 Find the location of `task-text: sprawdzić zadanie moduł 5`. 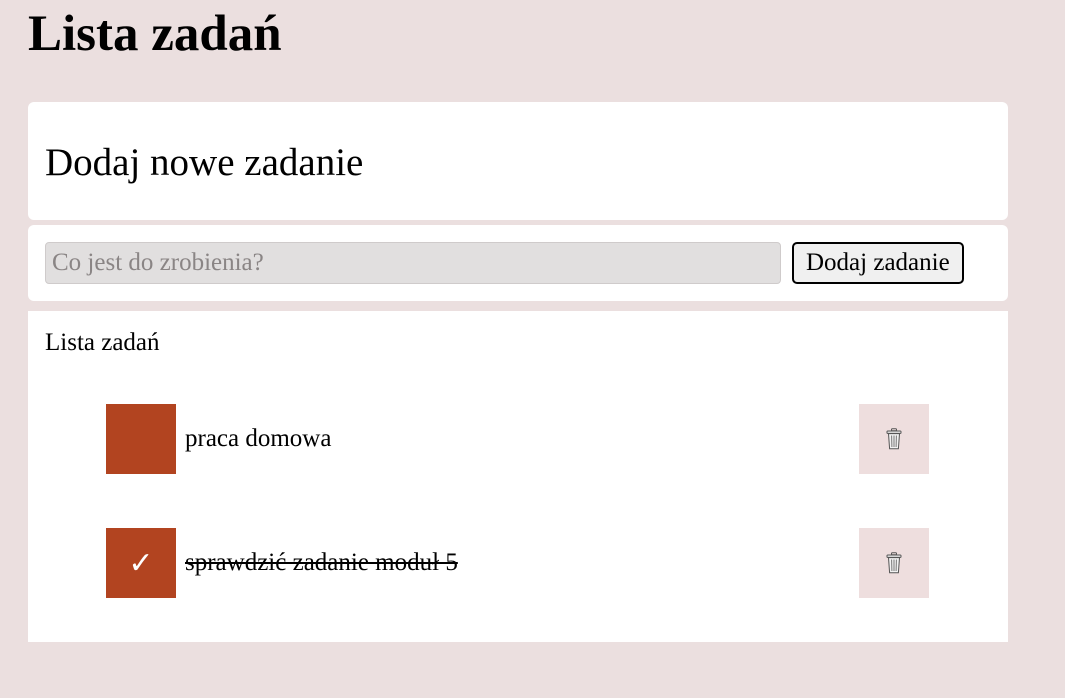

task-text: sprawdzić zadanie moduł 5 is located at coordinates (321, 562).